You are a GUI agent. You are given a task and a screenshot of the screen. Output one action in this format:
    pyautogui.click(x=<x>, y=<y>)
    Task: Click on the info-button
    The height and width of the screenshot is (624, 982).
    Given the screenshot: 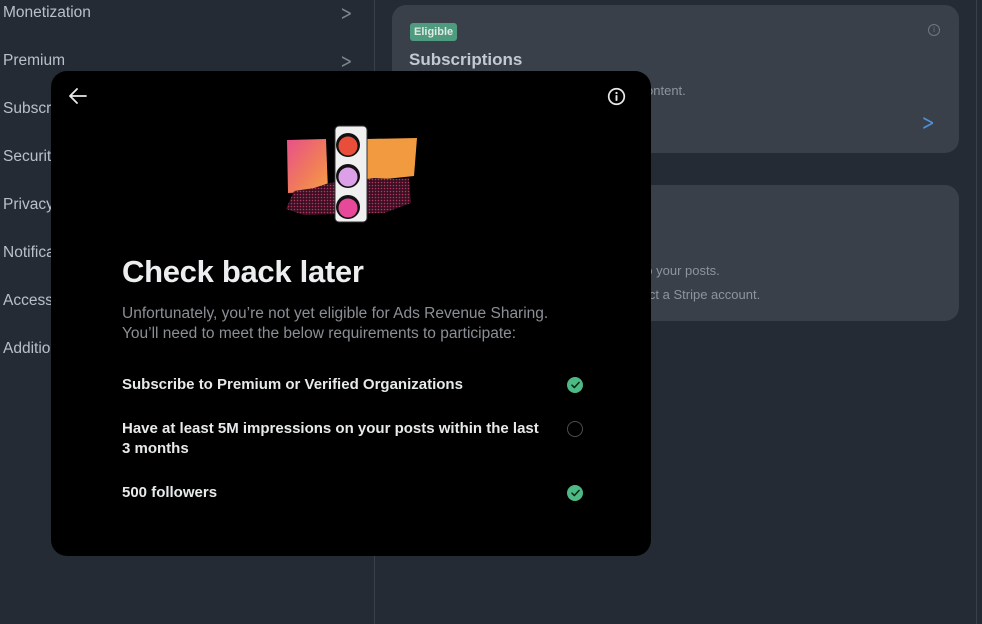 What is the action you would take?
    pyautogui.click(x=616, y=96)
    